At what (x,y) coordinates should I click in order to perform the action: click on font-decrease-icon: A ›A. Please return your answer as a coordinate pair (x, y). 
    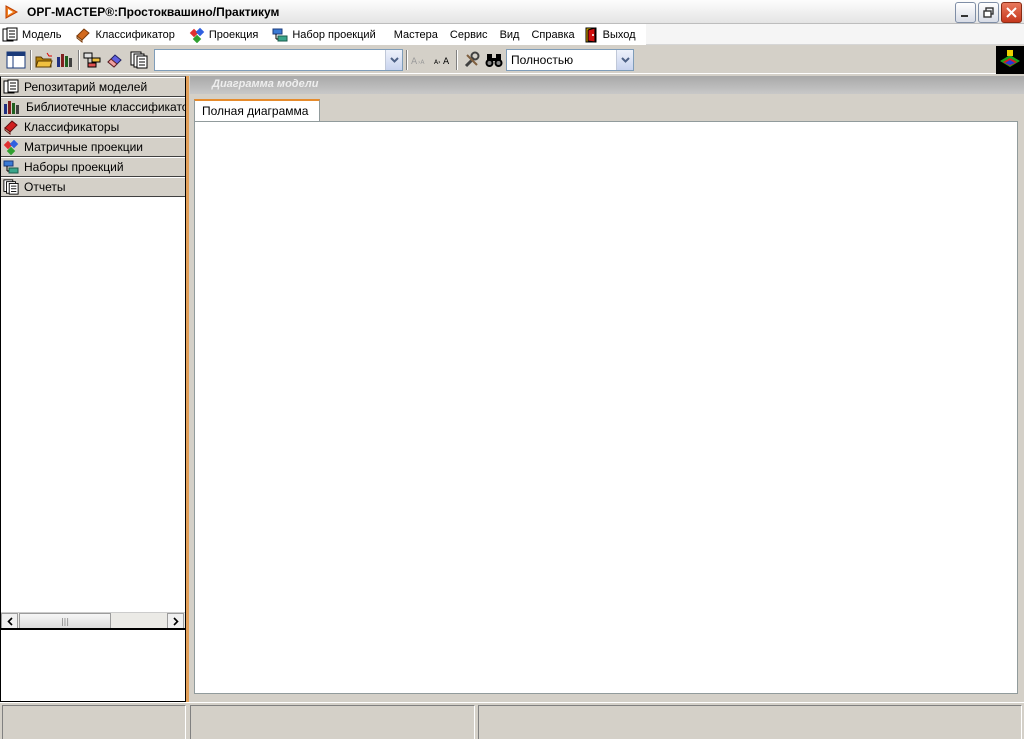
    Looking at the image, I should click on (418, 61).